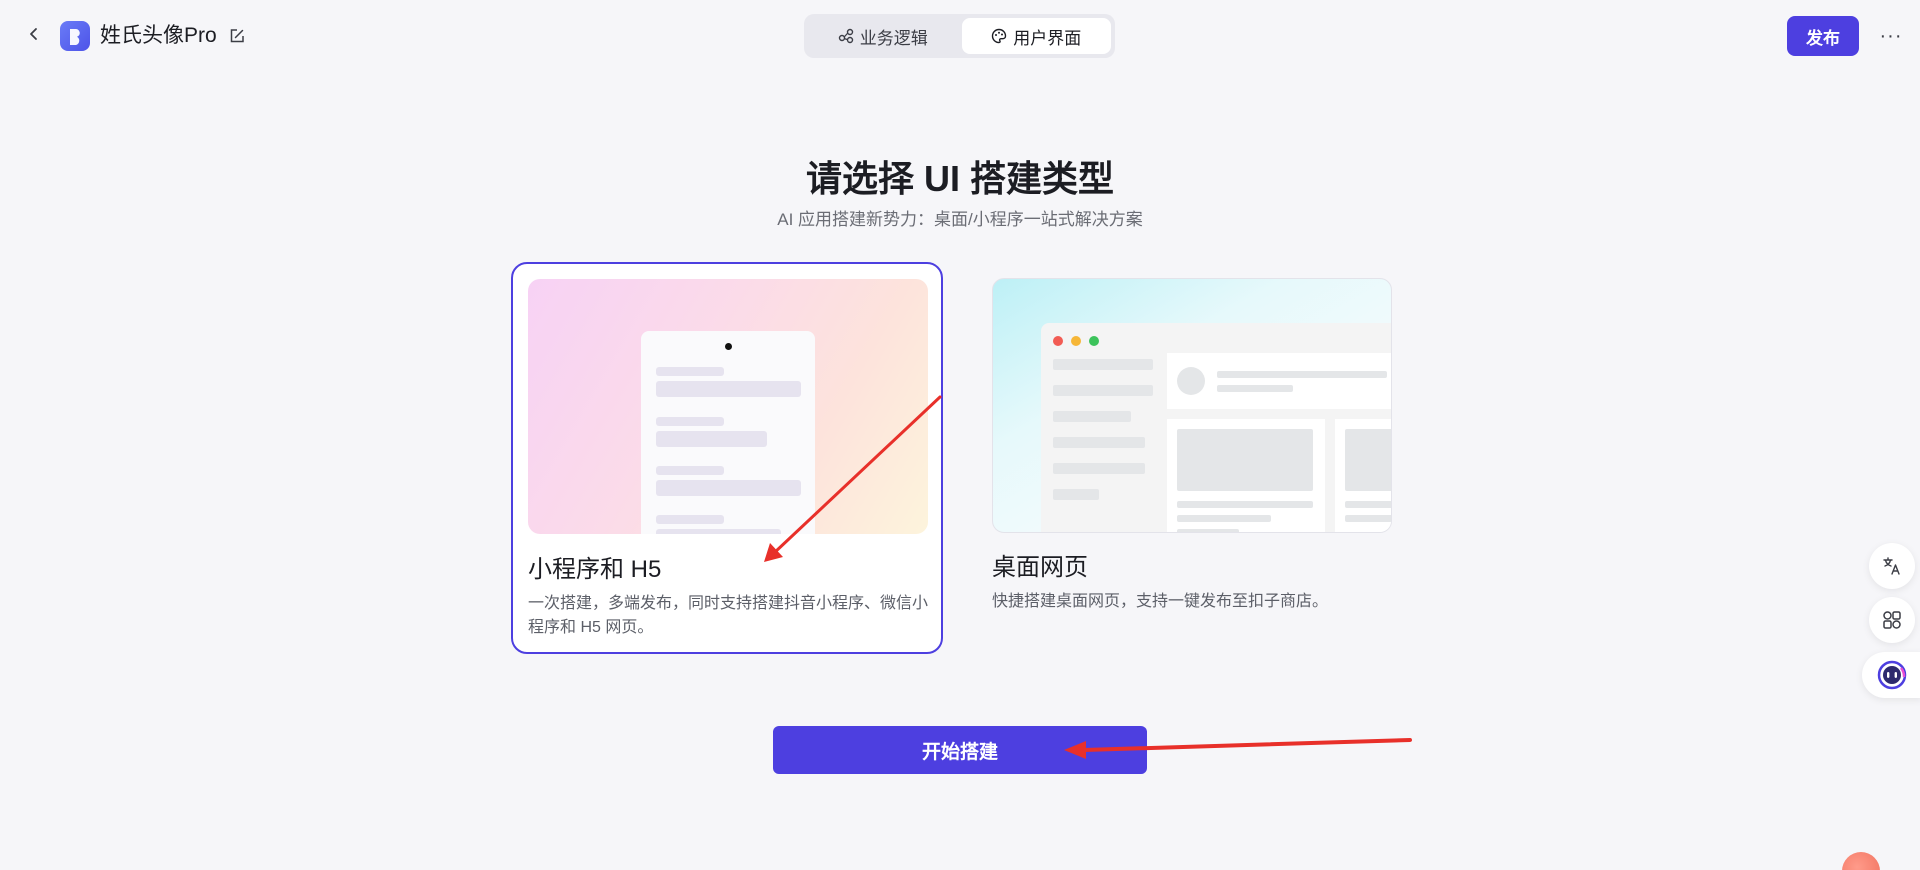 The height and width of the screenshot is (870, 1920). Describe the element at coordinates (1040, 567) in the screenshot. I see `card-title: 桌面网页` at that location.